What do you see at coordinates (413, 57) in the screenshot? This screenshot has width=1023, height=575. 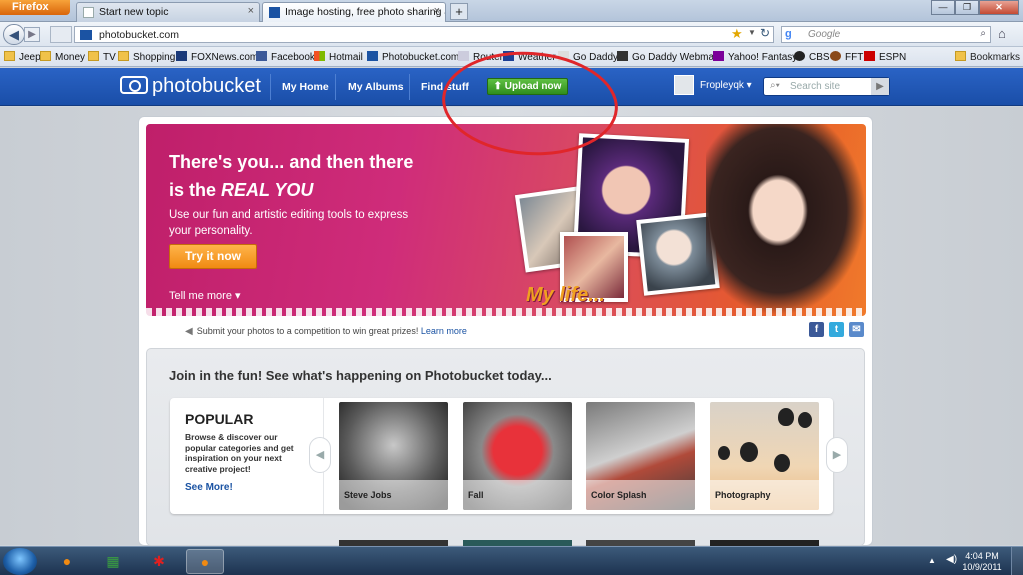 I see `bookmark-photobucket: Photobucket.com` at bounding box center [413, 57].